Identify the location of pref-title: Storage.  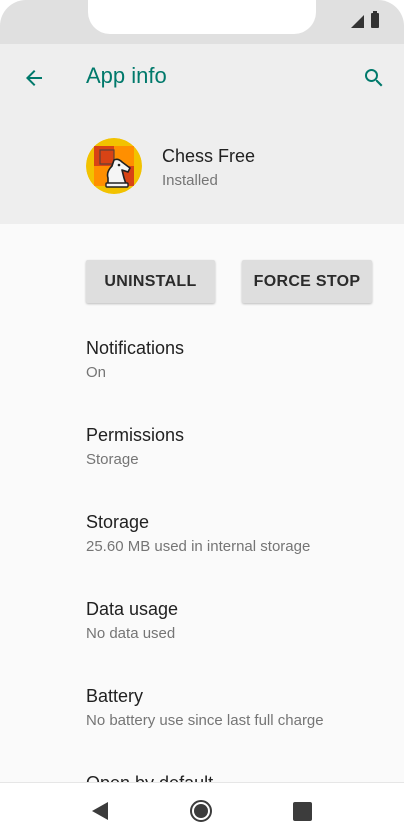
(118, 522).